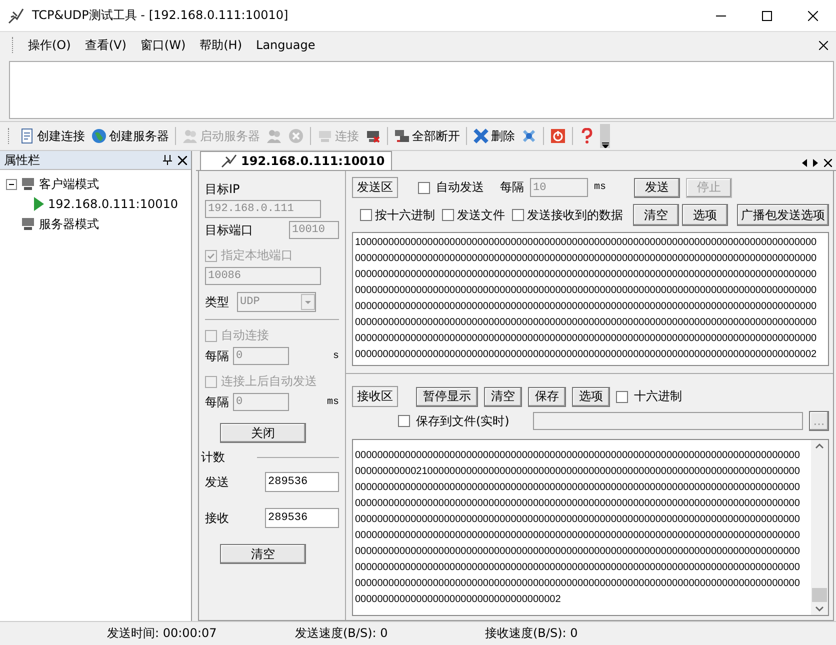 This screenshot has width=836, height=645. Describe the element at coordinates (217, 302) in the screenshot. I see `field-label: 类型` at that location.